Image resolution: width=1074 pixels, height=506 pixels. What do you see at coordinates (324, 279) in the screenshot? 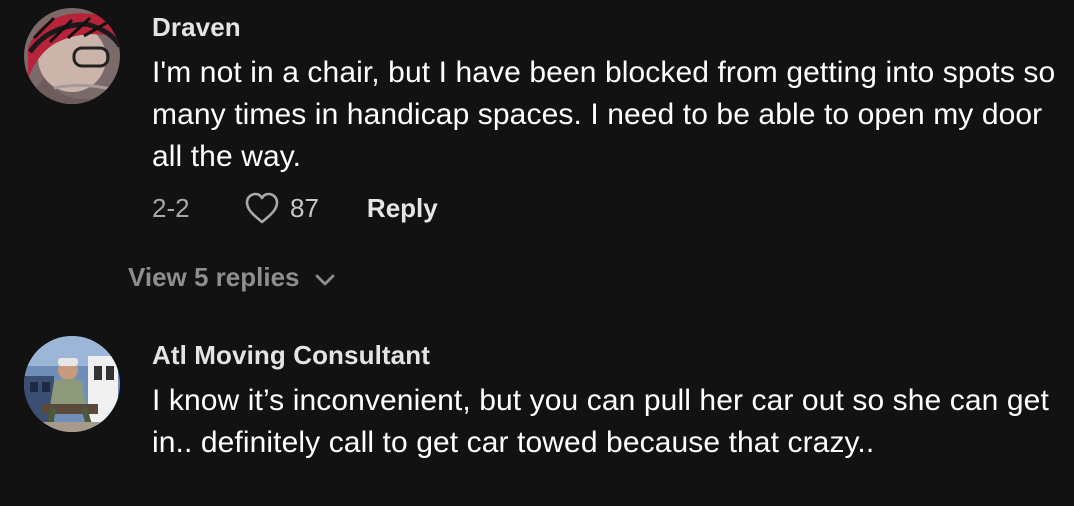
I see `chevron-down-icon` at bounding box center [324, 279].